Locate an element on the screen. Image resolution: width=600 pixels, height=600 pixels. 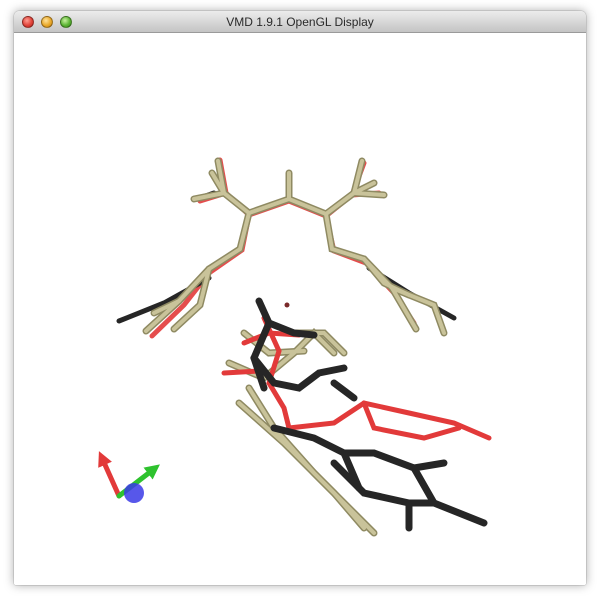
axes-indicator is located at coordinates (129, 477).